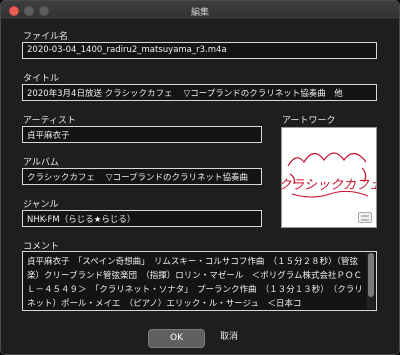  What do you see at coordinates (41, 205) in the screenshot?
I see `genre-label: ジャンル` at bounding box center [41, 205].